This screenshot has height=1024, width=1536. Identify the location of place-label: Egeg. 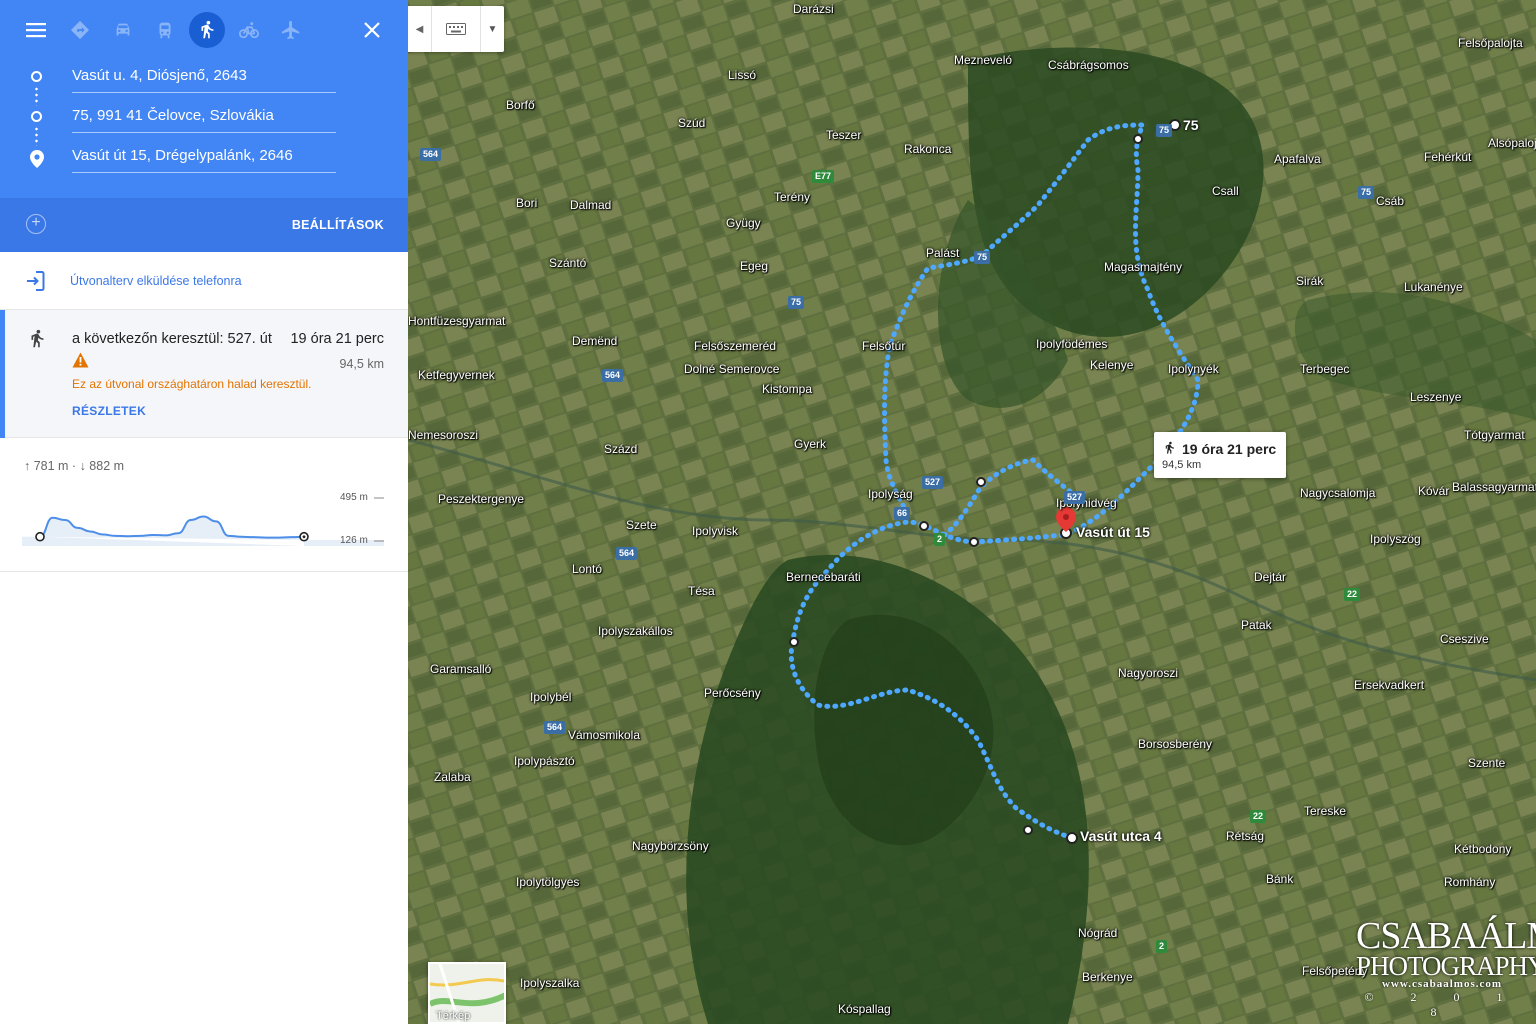
(754, 266).